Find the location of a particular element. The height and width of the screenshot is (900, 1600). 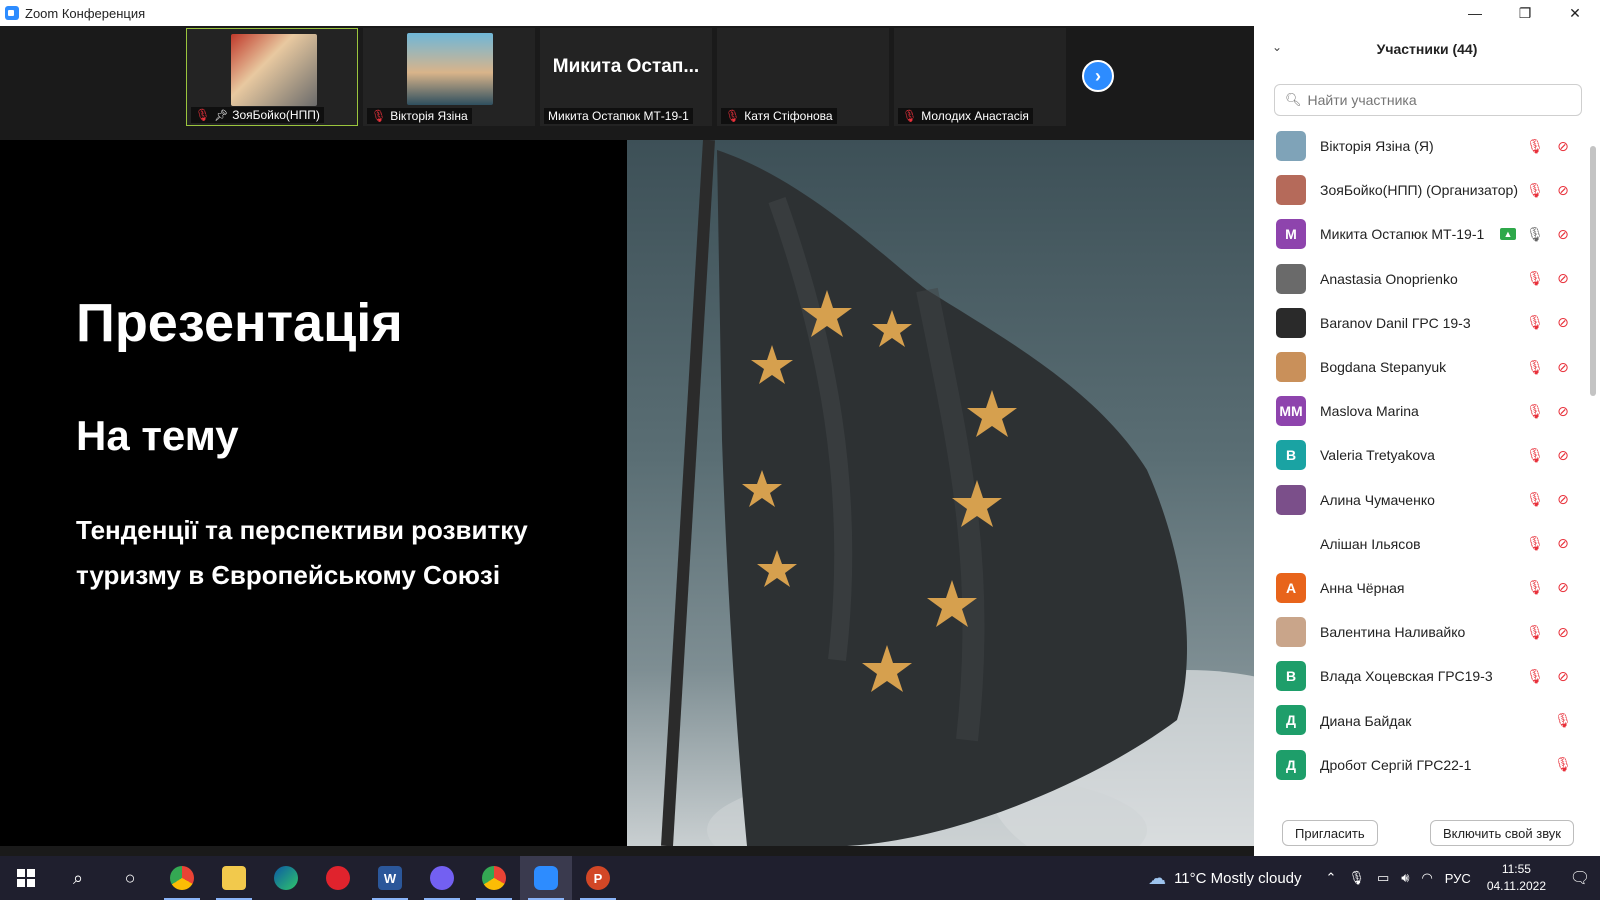

participant-name: Вікторія Язіна (Я) is located at coordinates (1377, 146).